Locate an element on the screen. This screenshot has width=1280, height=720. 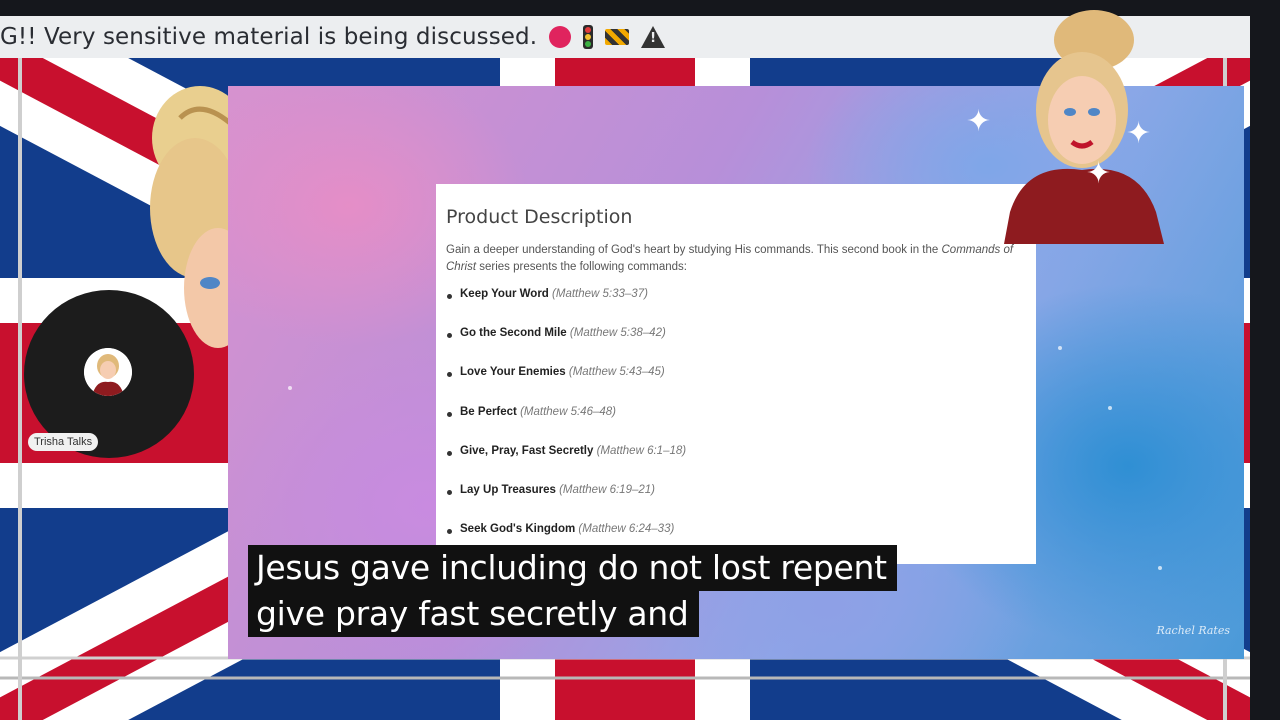
command-ref: (Matthew 6:19–21) is located at coordinates (607, 489).